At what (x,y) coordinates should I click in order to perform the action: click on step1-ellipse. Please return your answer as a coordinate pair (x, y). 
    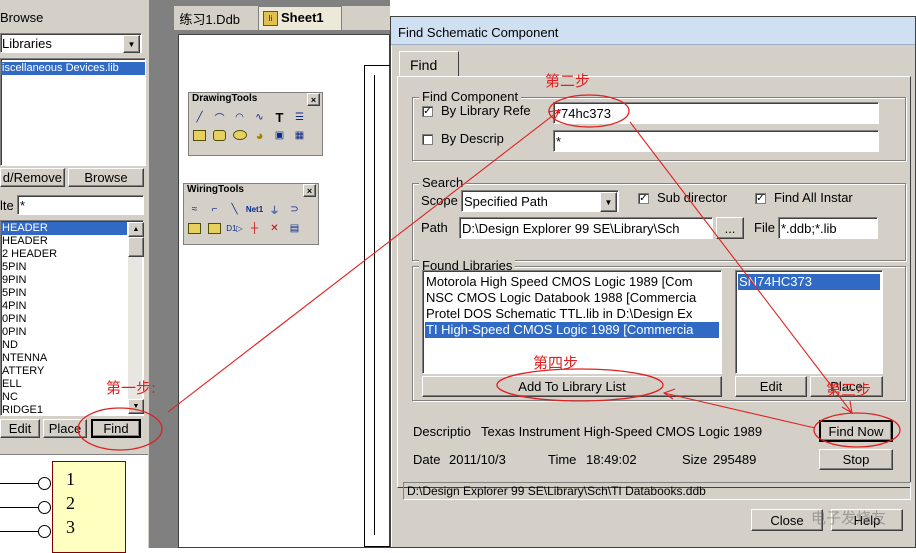
    Looking at the image, I should click on (120, 429).